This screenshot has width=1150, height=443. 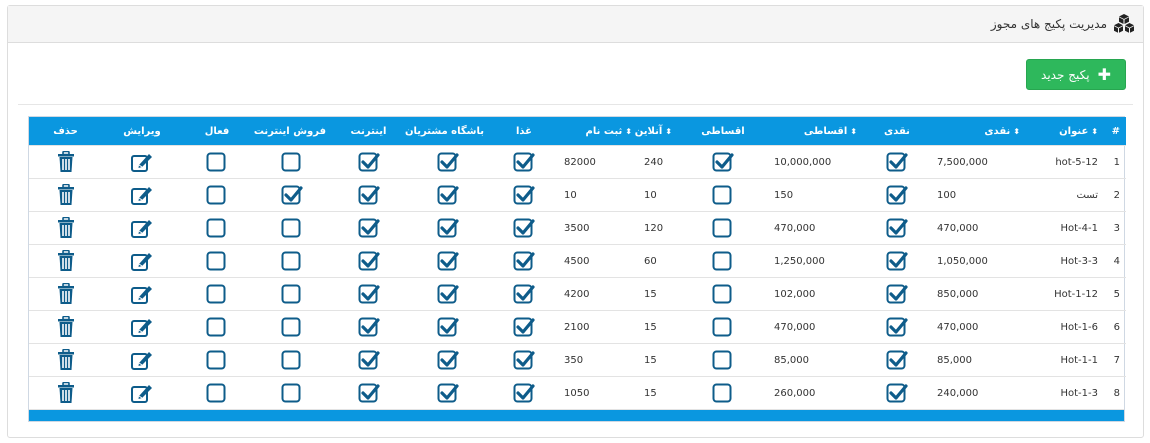 What do you see at coordinates (1065, 327) in the screenshot?
I see `row-title: Hot-1-6` at bounding box center [1065, 327].